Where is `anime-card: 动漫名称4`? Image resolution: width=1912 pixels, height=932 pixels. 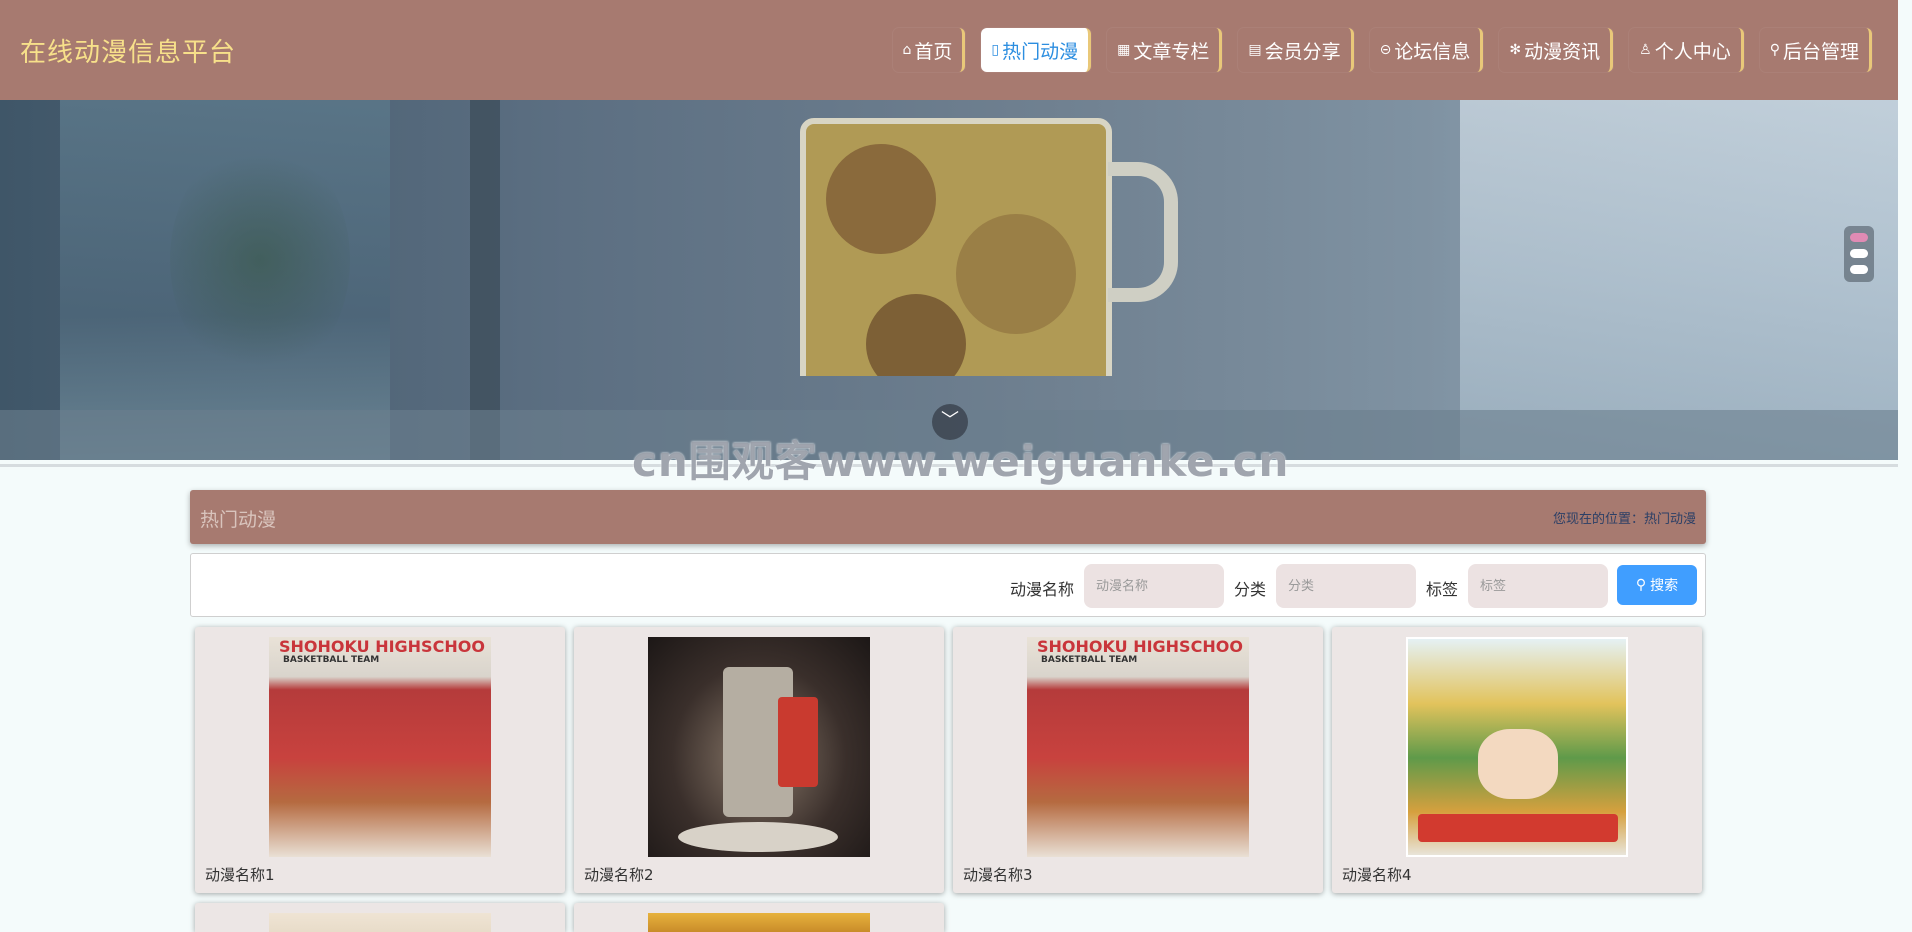
anime-card: 动漫名称4 is located at coordinates (1517, 760).